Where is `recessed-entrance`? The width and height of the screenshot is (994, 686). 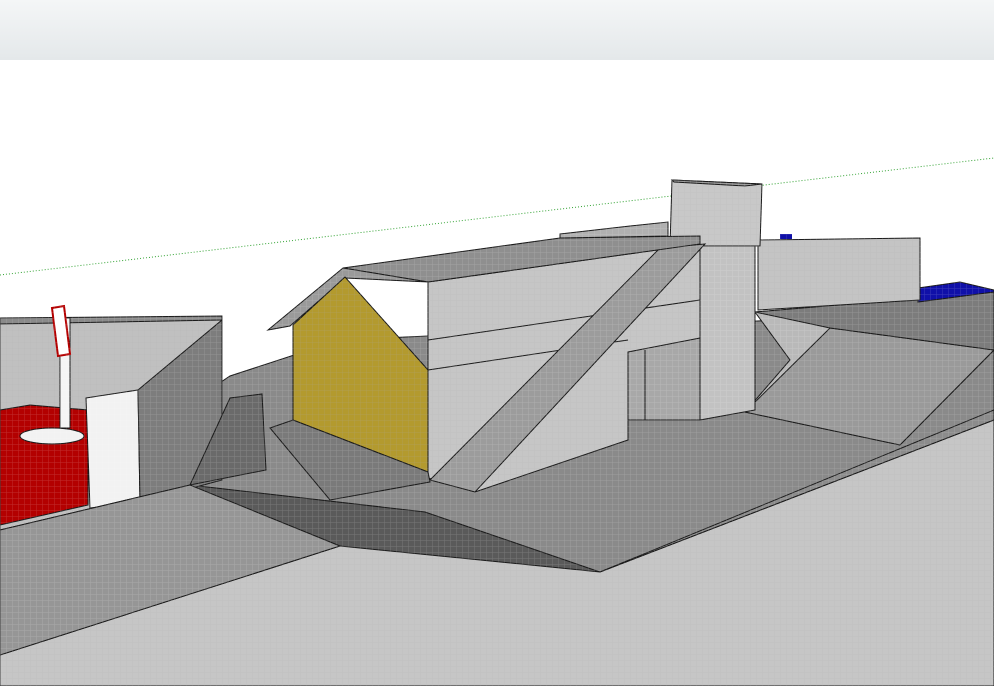 recessed-entrance is located at coordinates (664, 379).